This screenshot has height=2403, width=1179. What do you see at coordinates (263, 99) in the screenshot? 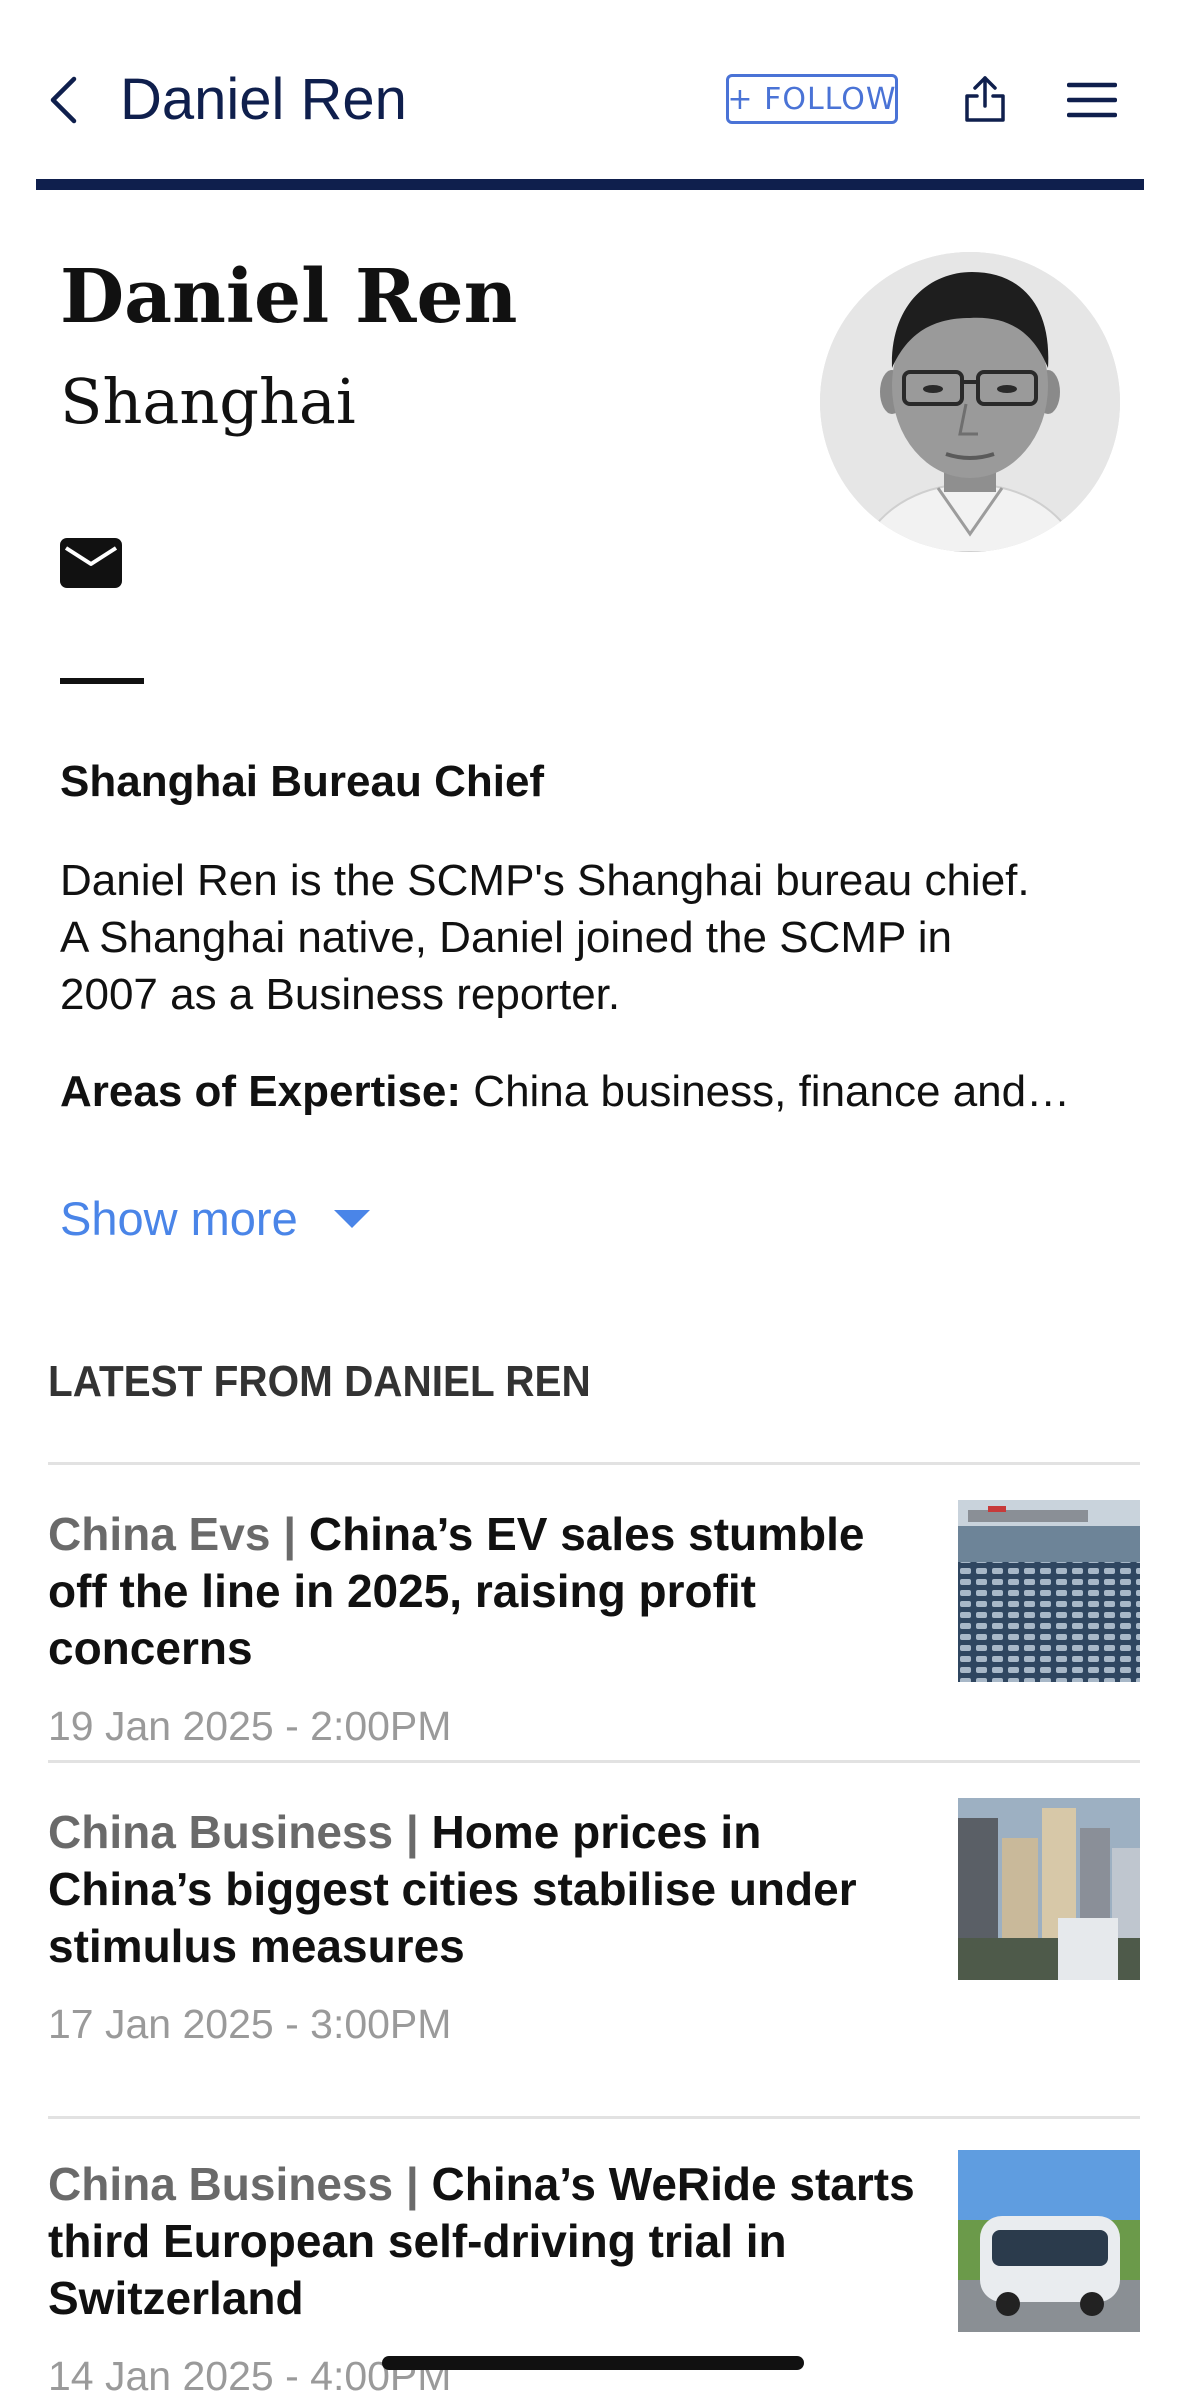
I see `topbar-title: Daniel Ren` at bounding box center [263, 99].